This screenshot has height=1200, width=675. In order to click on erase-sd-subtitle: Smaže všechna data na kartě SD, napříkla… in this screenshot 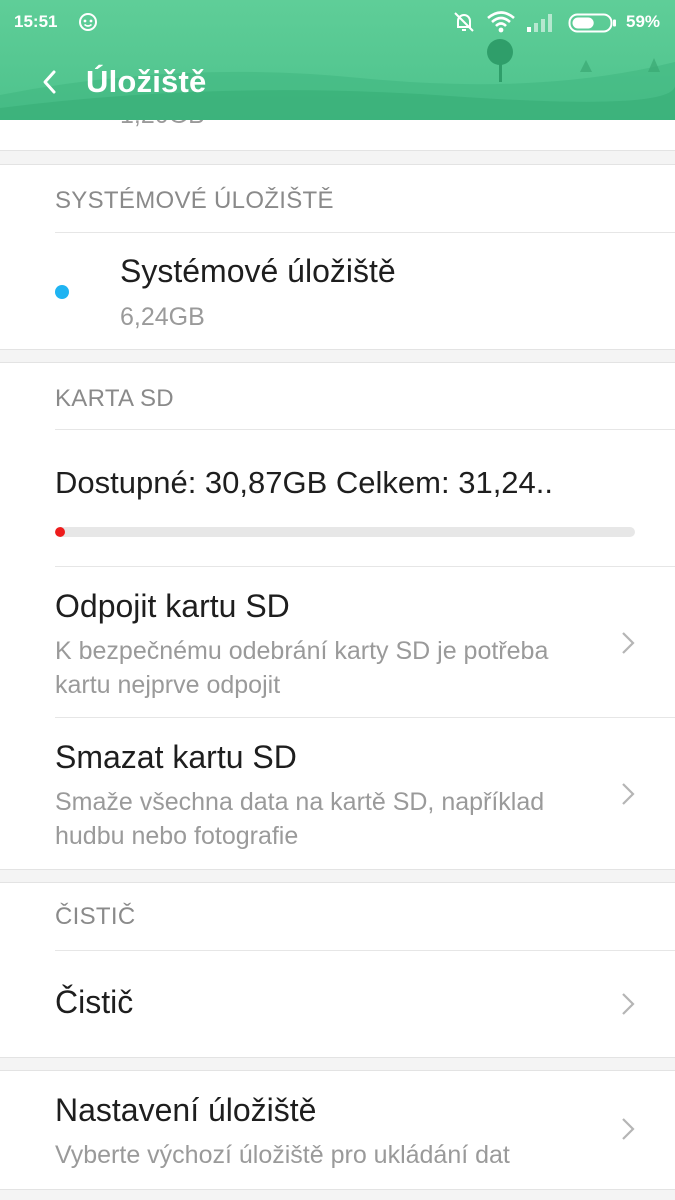, I will do `click(300, 819)`.